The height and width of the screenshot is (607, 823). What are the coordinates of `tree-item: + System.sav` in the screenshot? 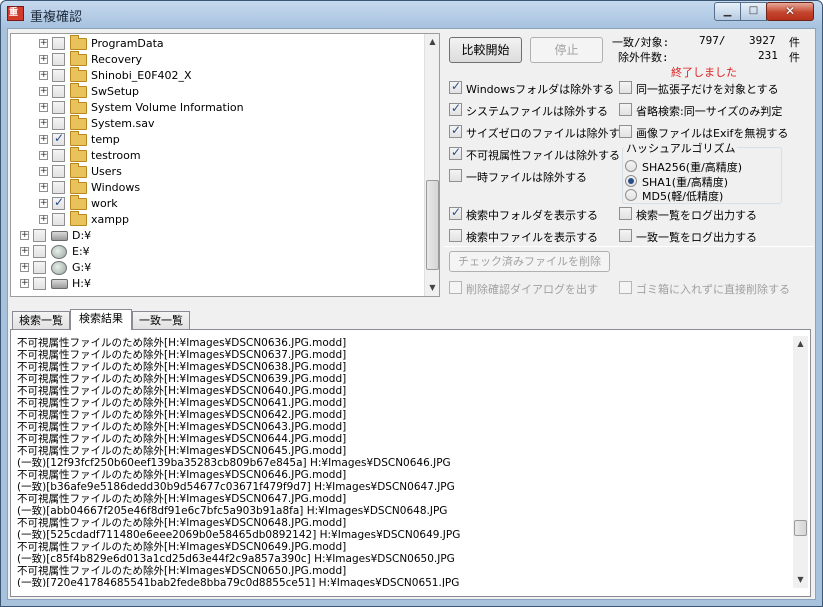 It's located at (218, 123).